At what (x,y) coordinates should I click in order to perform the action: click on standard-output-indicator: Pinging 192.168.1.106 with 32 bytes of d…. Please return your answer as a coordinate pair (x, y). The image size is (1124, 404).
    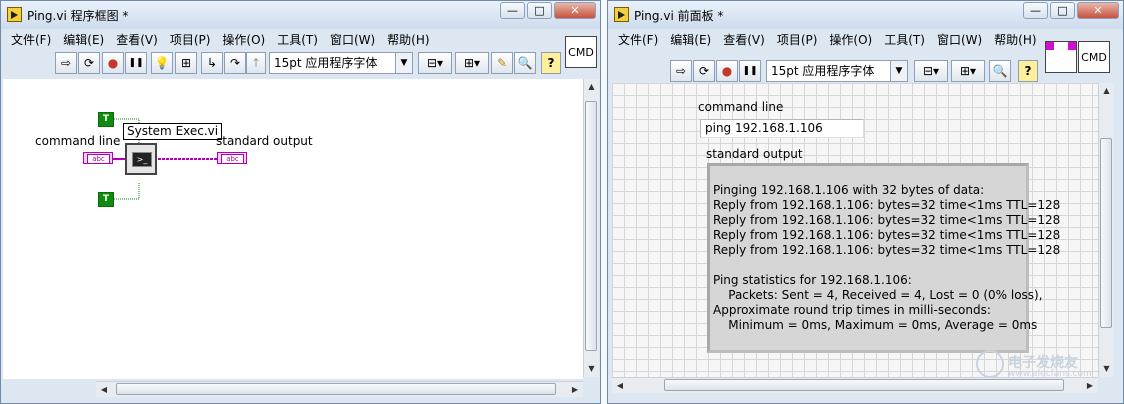
    Looking at the image, I should click on (883, 258).